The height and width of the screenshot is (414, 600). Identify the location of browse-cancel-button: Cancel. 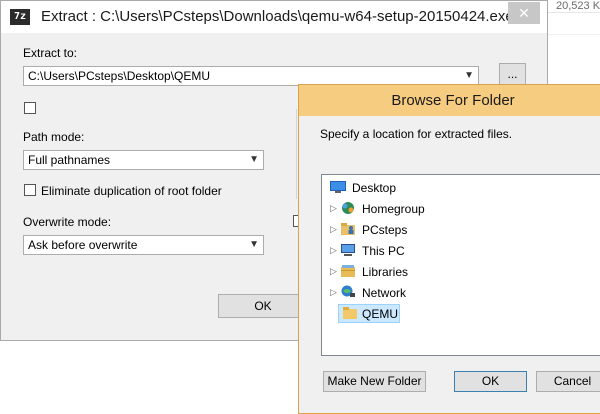
(568, 381).